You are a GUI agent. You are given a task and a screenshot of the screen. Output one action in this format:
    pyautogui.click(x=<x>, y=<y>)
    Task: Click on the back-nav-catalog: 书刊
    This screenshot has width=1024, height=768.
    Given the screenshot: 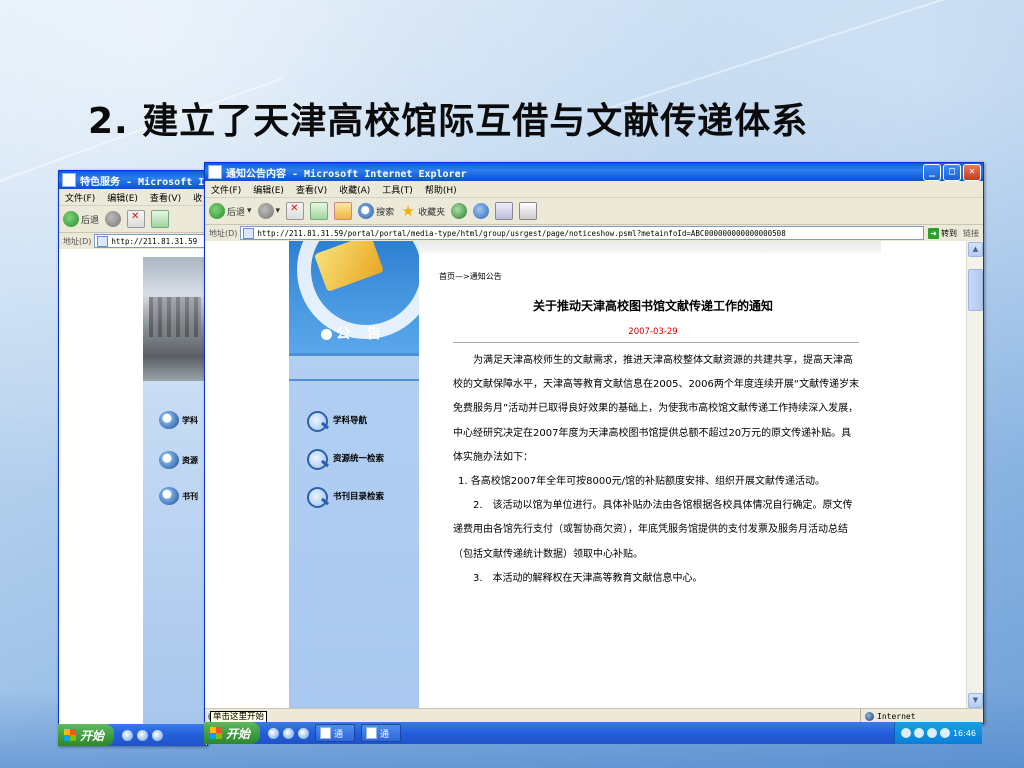 What is the action you would take?
    pyautogui.click(x=178, y=496)
    